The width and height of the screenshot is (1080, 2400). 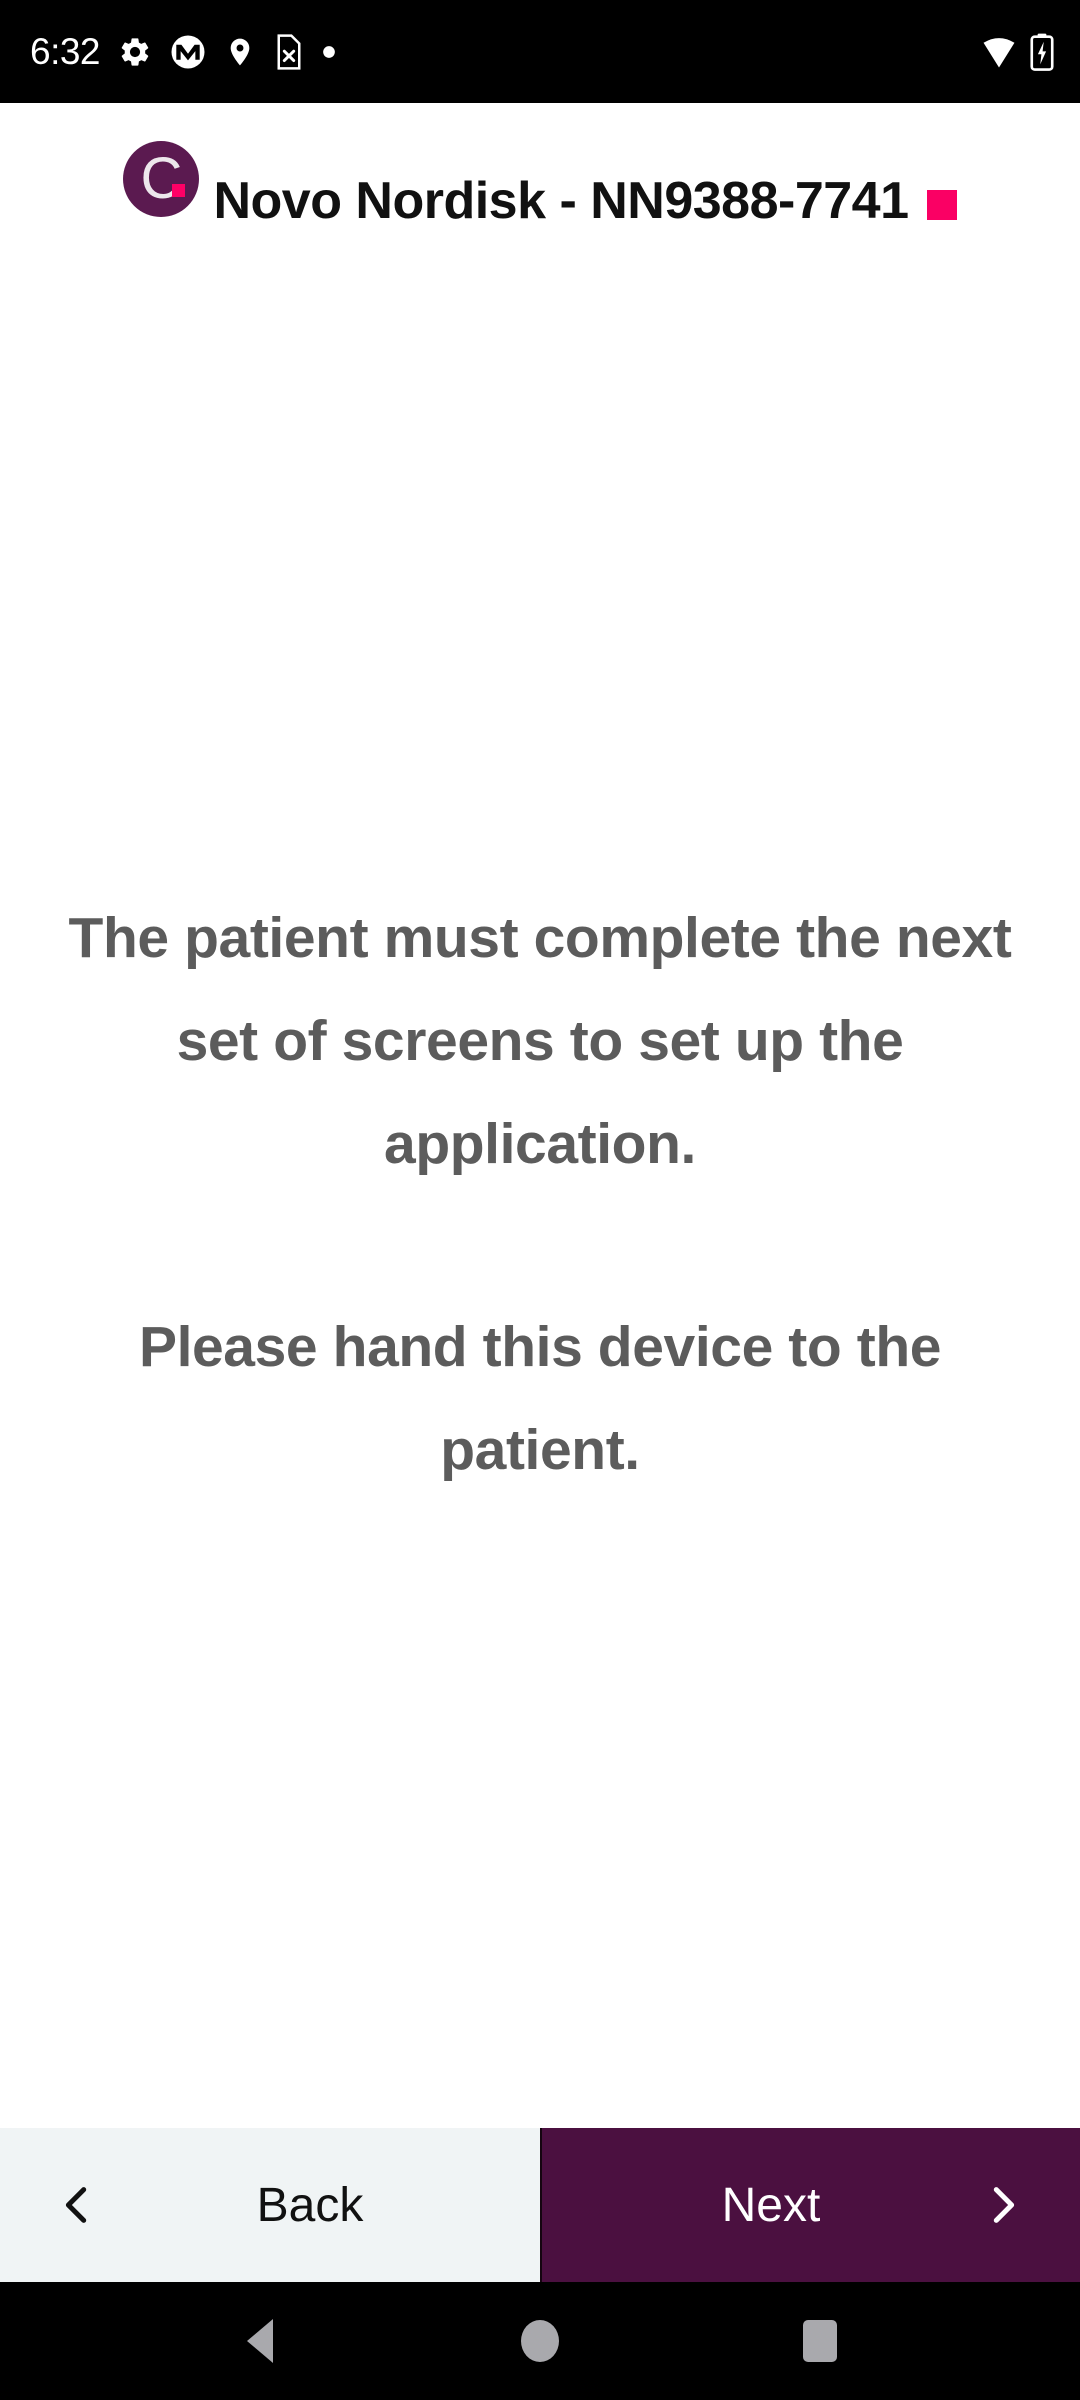 I want to click on page-title: Novo Nordisk - NN9388-7741, so click(x=561, y=201).